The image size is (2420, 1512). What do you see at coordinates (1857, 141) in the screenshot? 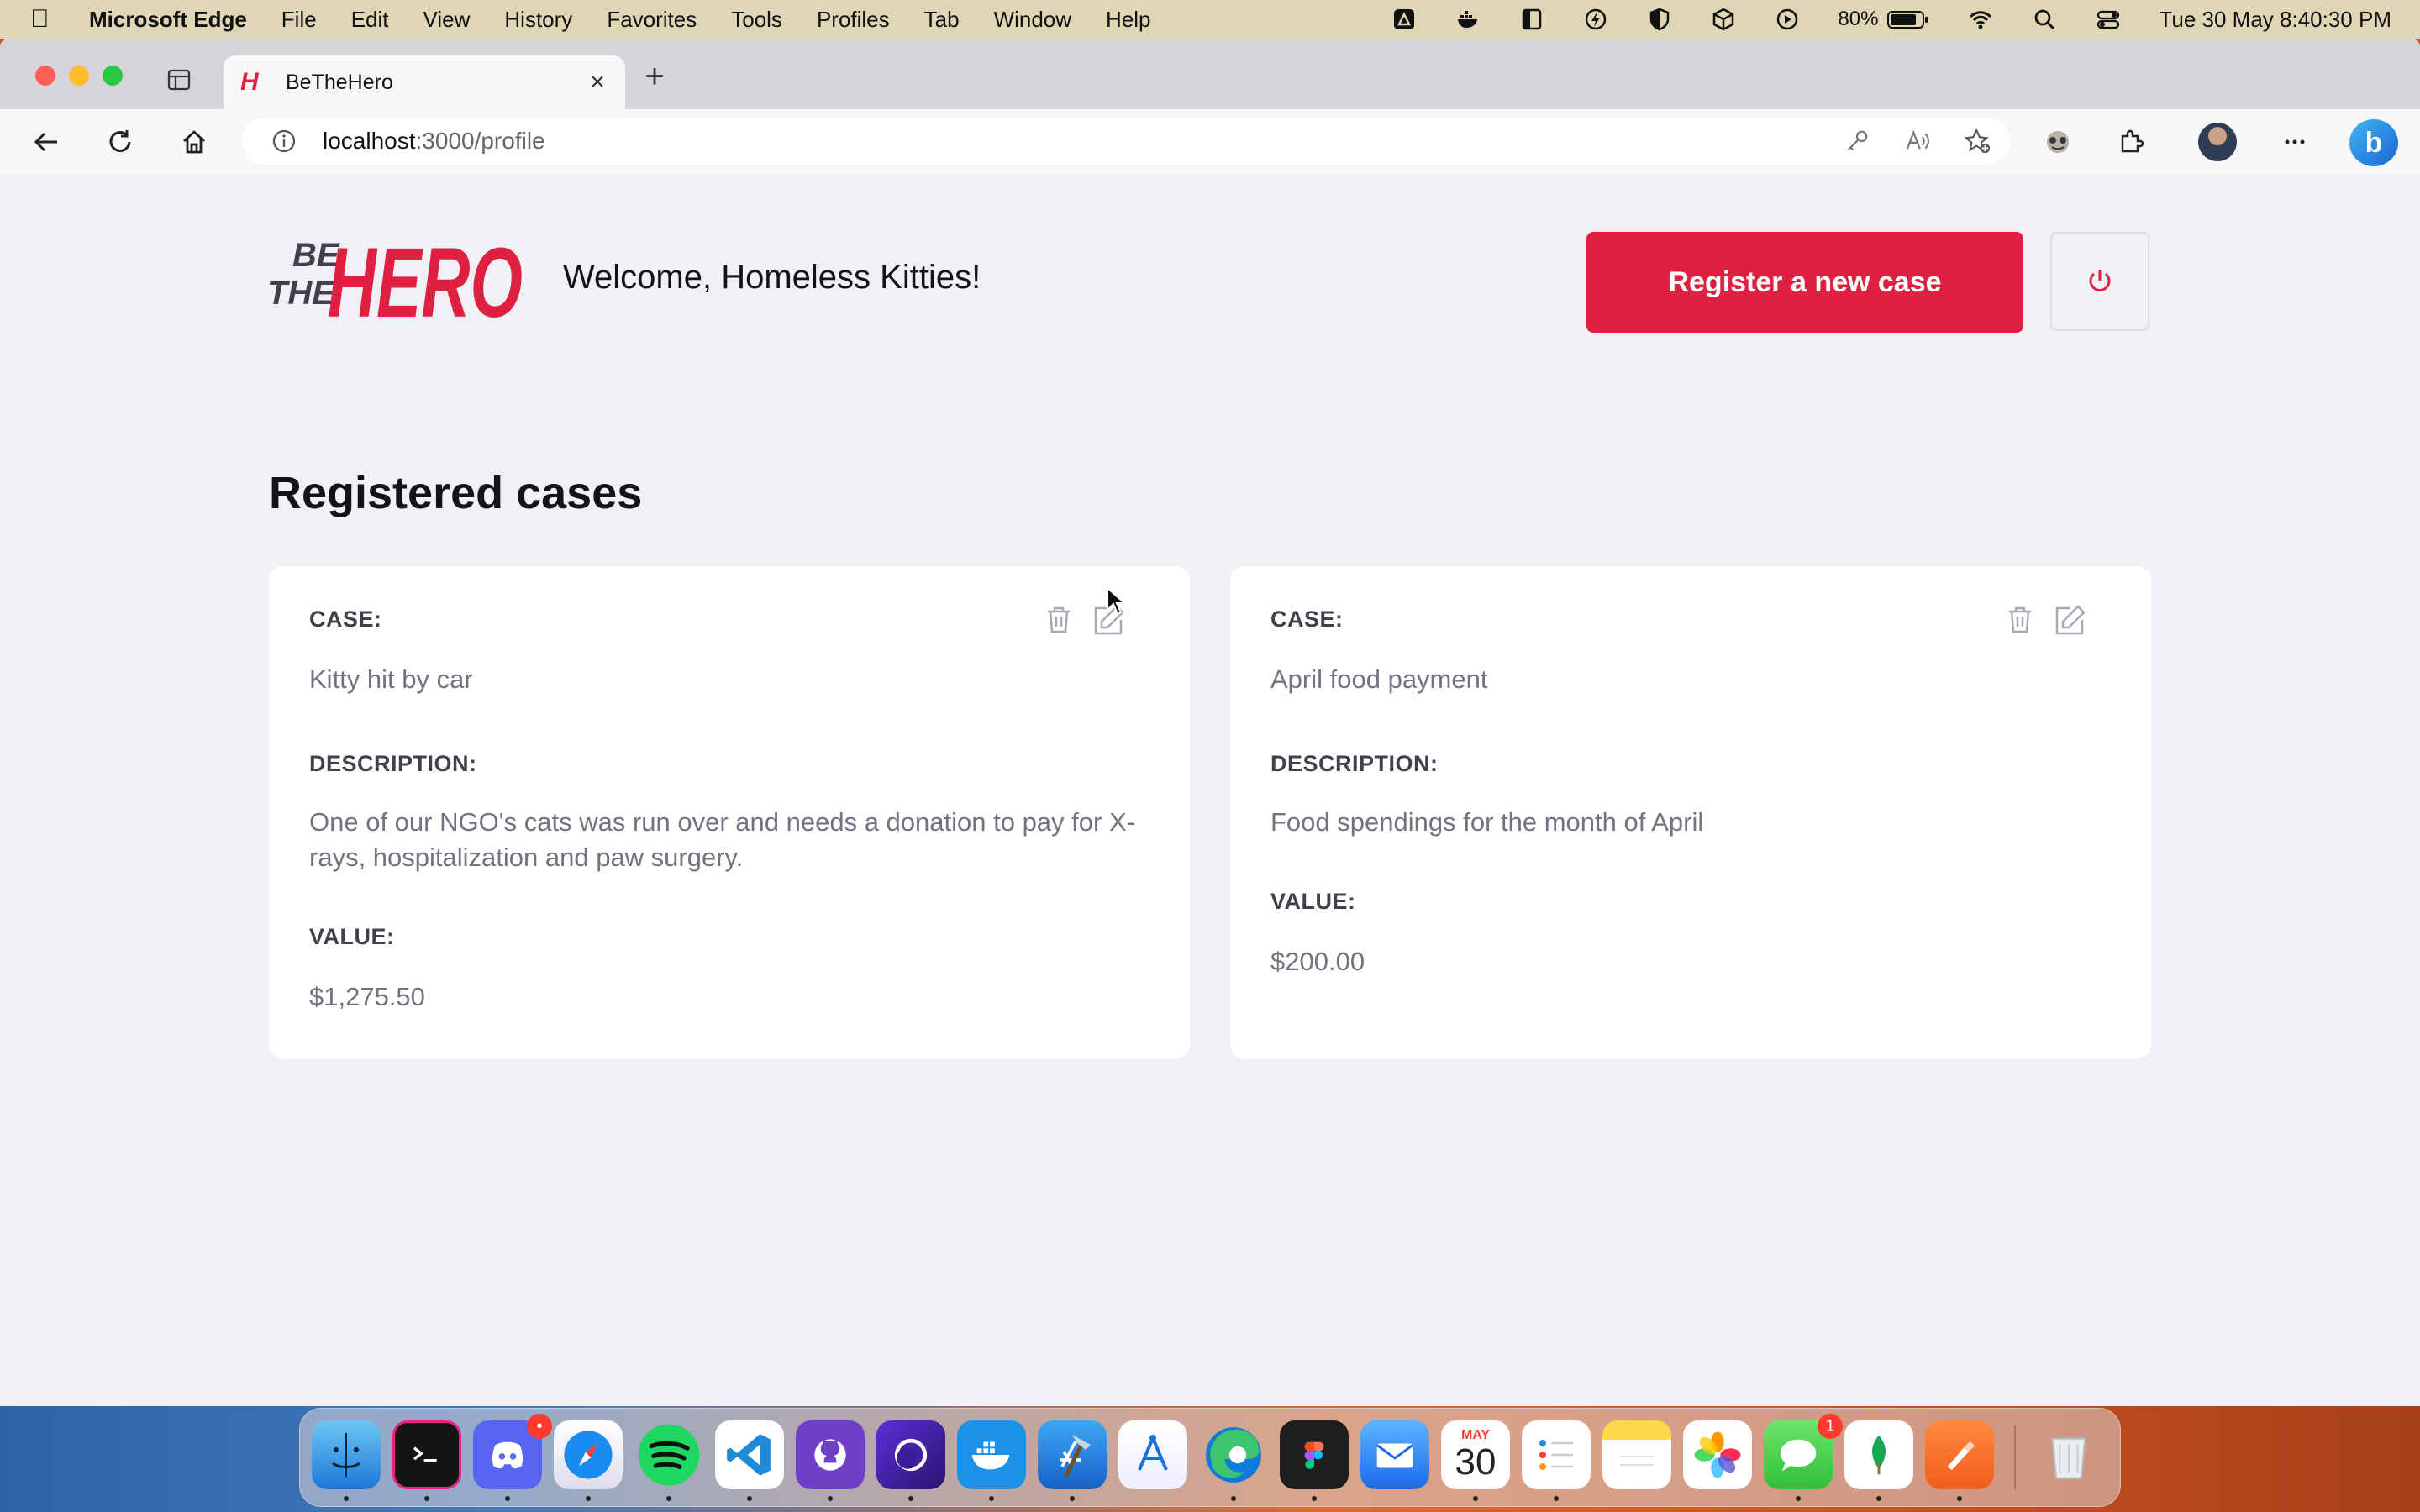
I see `password-key-icon` at bounding box center [1857, 141].